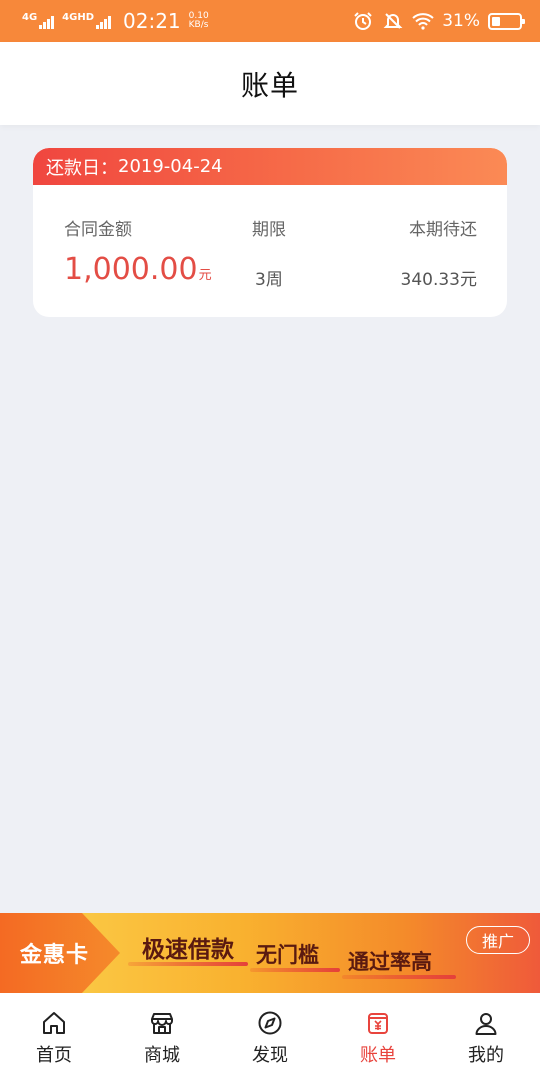 The image size is (540, 1077). What do you see at coordinates (152, 21) in the screenshot?
I see `clock: 02:21` at bounding box center [152, 21].